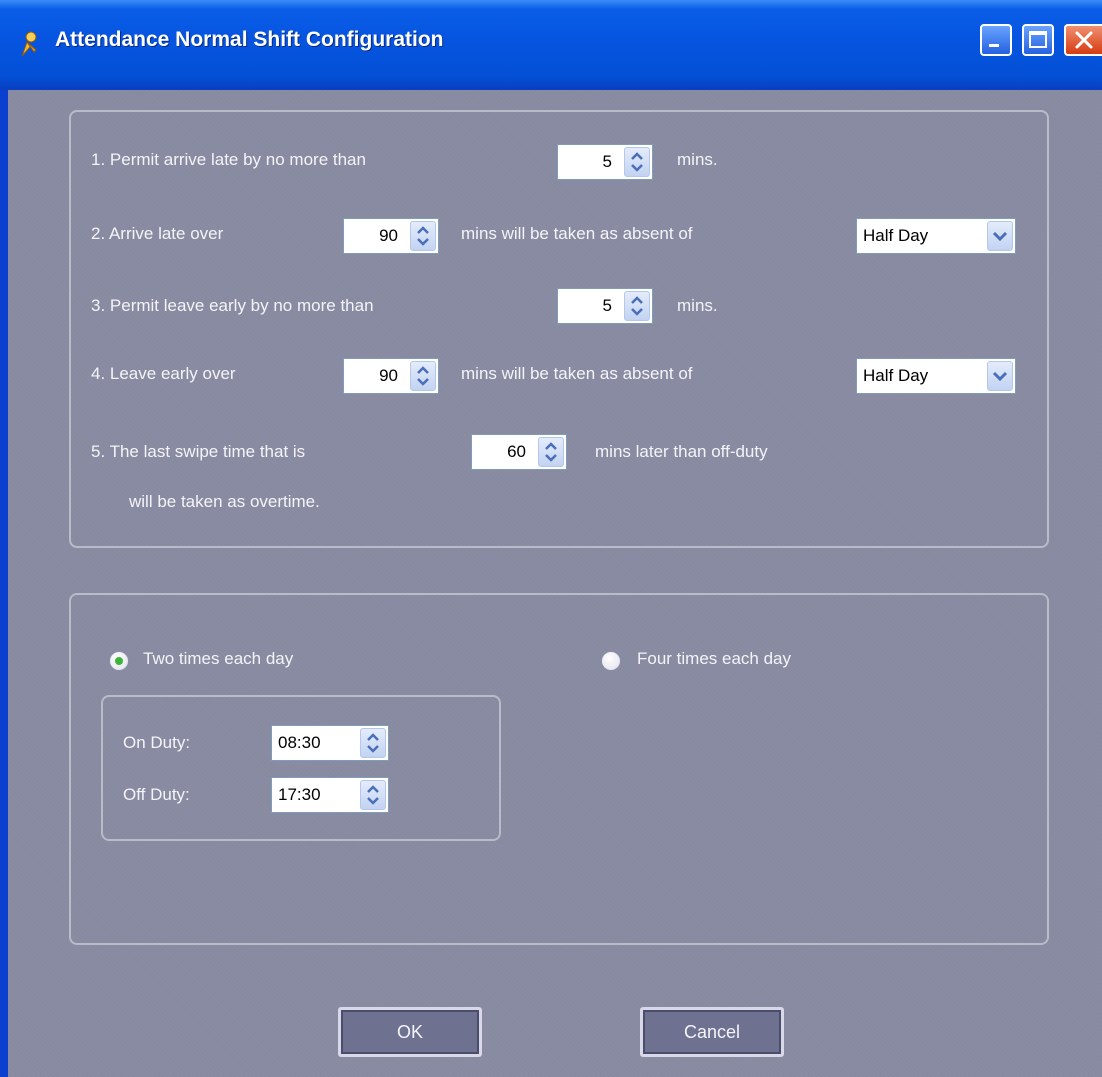  Describe the element at coordinates (198, 451) in the screenshot. I see `rule5-label: 5. The last swipe time that is` at that location.